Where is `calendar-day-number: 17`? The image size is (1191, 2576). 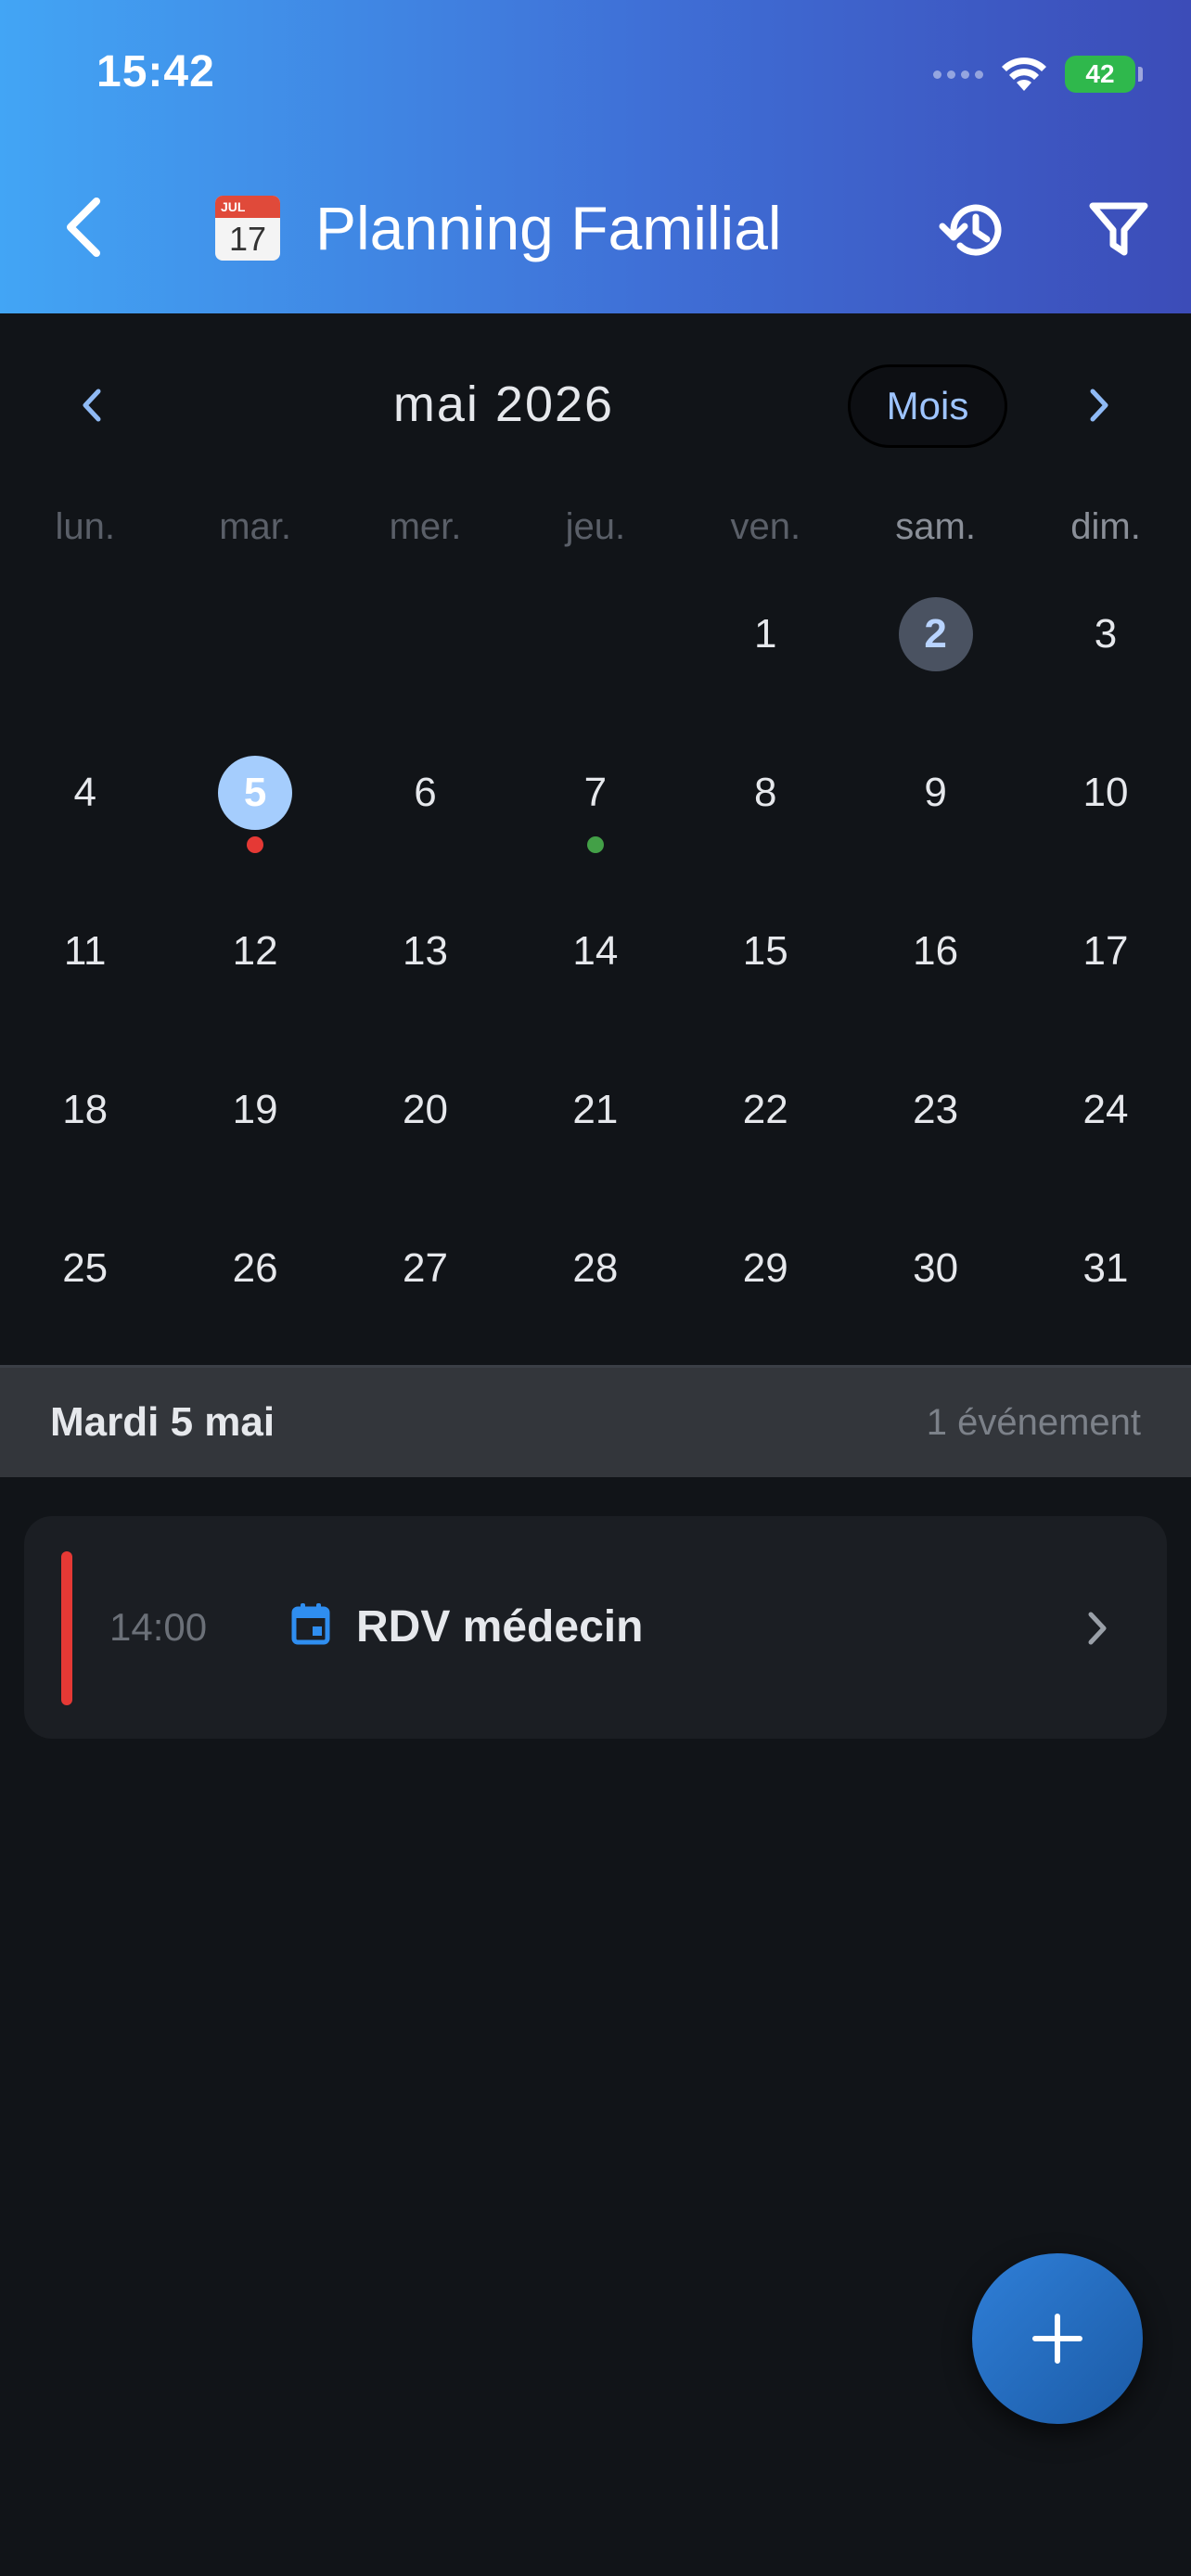 calendar-day-number: 17 is located at coordinates (1105, 951).